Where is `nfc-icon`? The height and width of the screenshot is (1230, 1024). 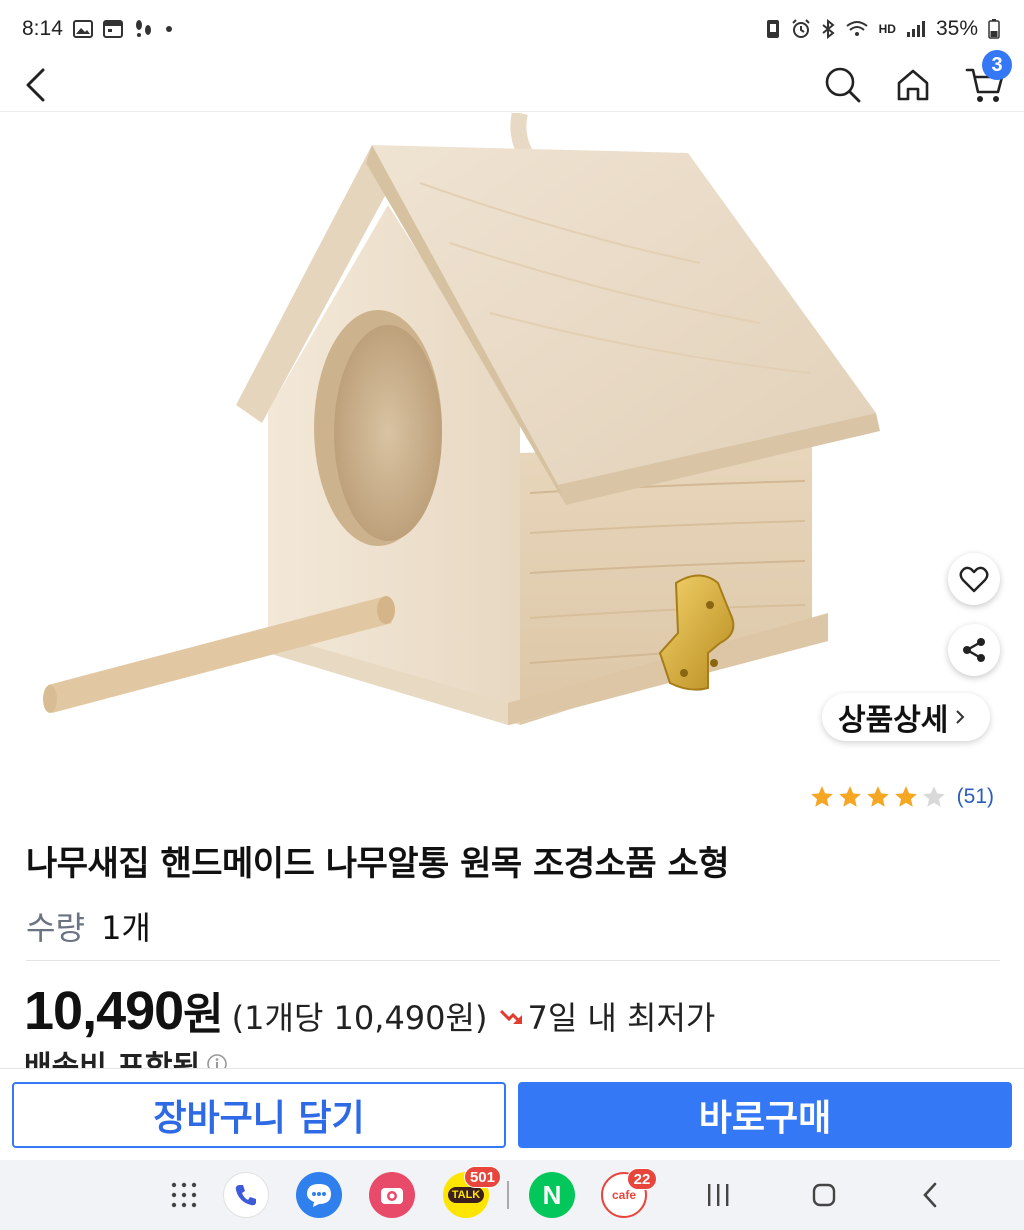 nfc-icon is located at coordinates (773, 29).